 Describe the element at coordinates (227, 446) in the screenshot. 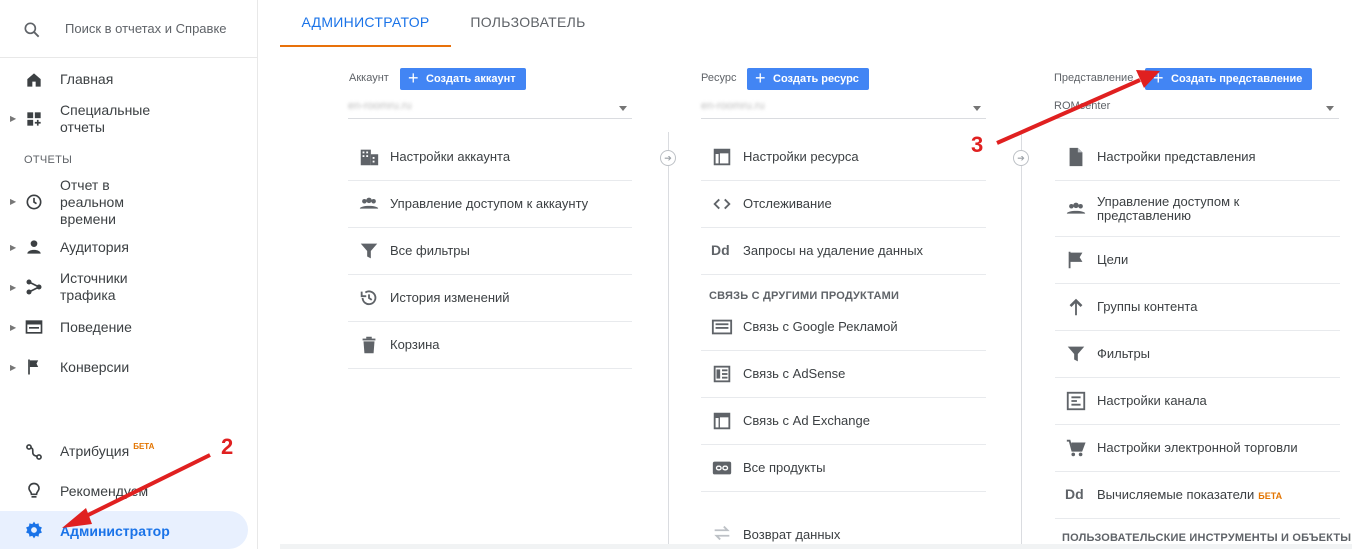

I see `annotation-marker-2: 2` at that location.